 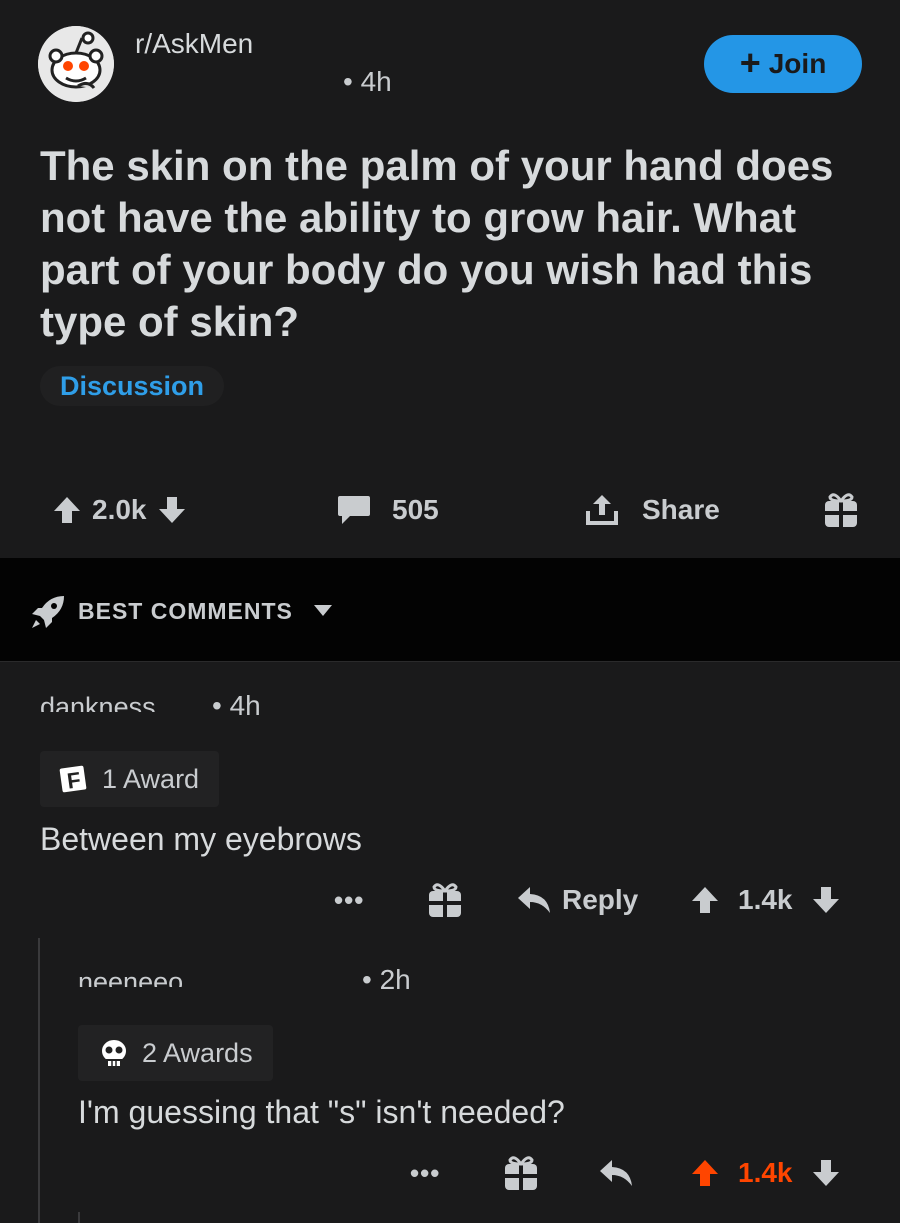 I want to click on share-icon, so click(x=602, y=510).